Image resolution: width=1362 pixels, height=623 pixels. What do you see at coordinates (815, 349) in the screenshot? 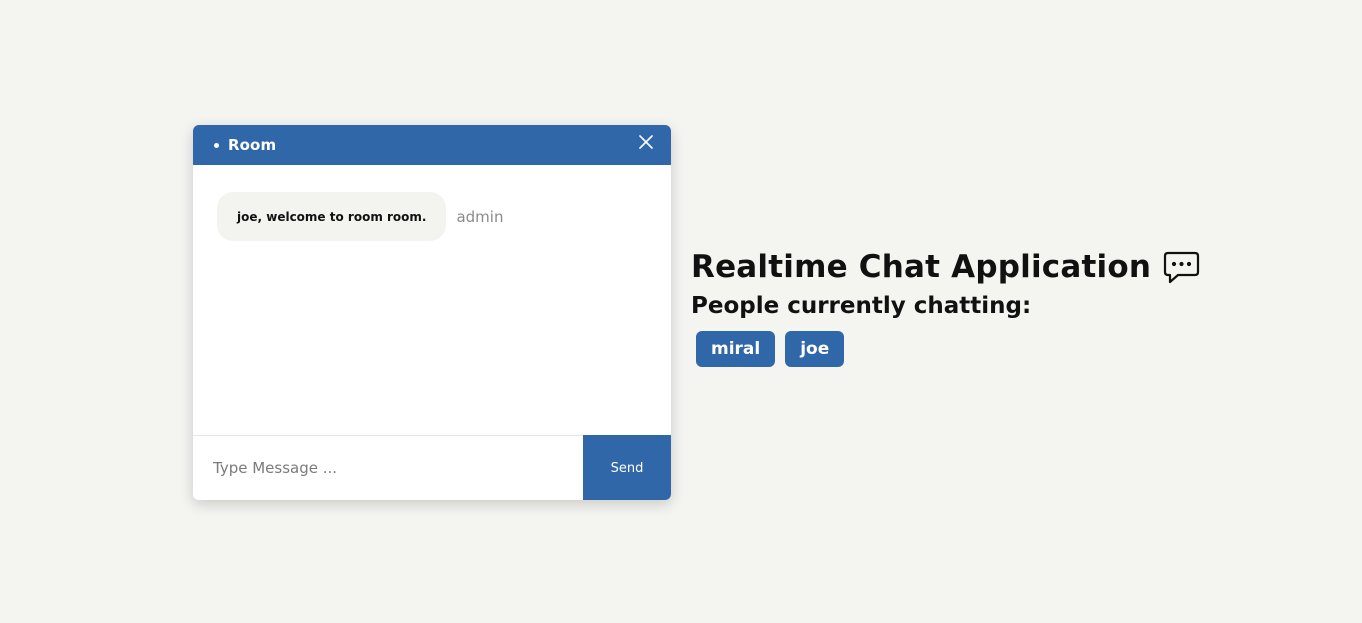
I see `user-pill: joe` at bounding box center [815, 349].